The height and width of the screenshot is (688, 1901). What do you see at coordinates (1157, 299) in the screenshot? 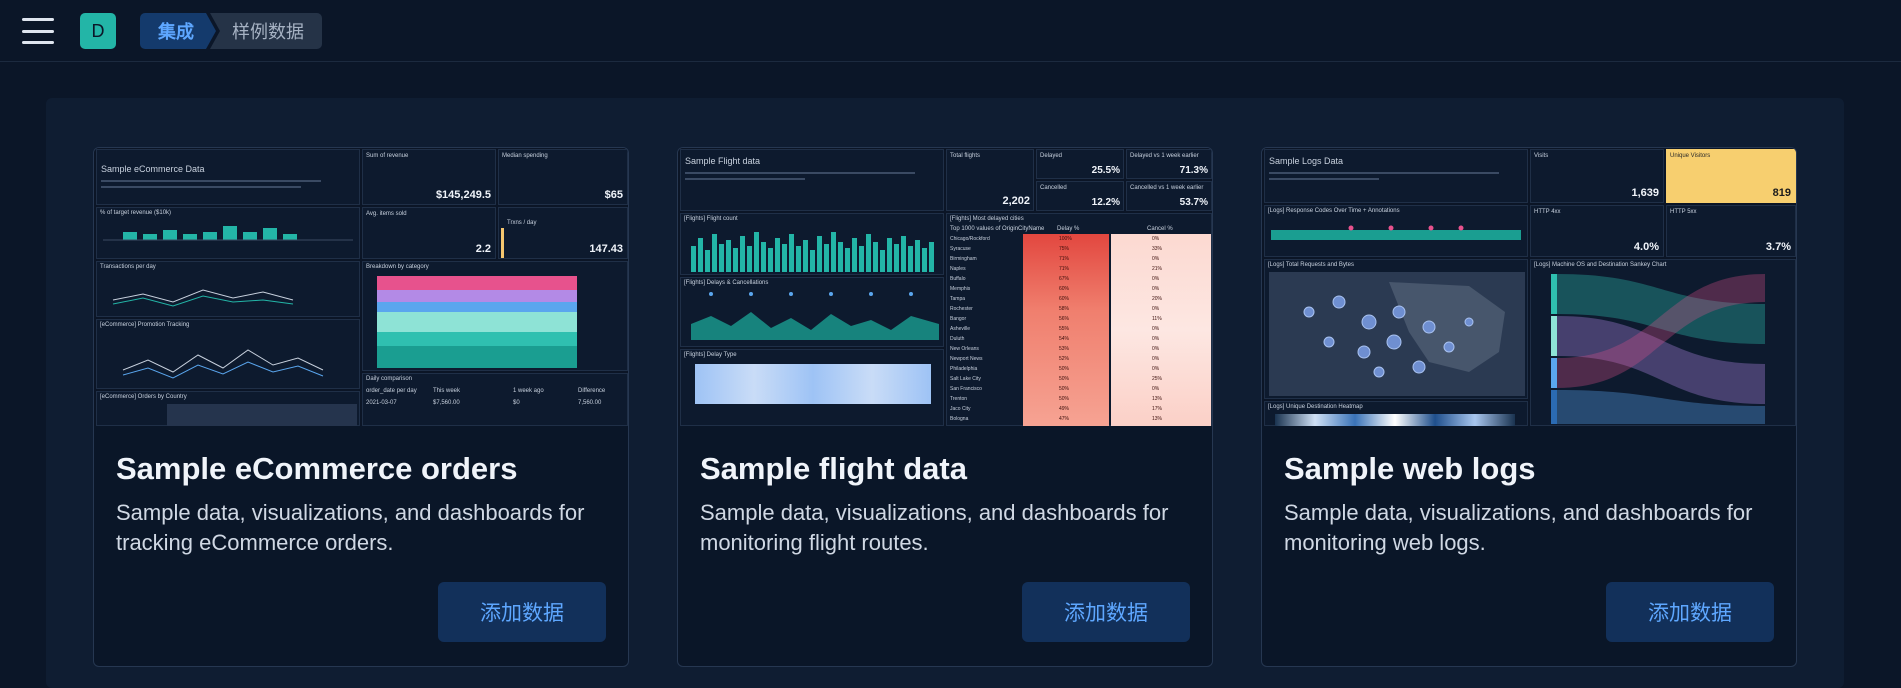
I see `city-table-cell: 20%` at bounding box center [1157, 299].